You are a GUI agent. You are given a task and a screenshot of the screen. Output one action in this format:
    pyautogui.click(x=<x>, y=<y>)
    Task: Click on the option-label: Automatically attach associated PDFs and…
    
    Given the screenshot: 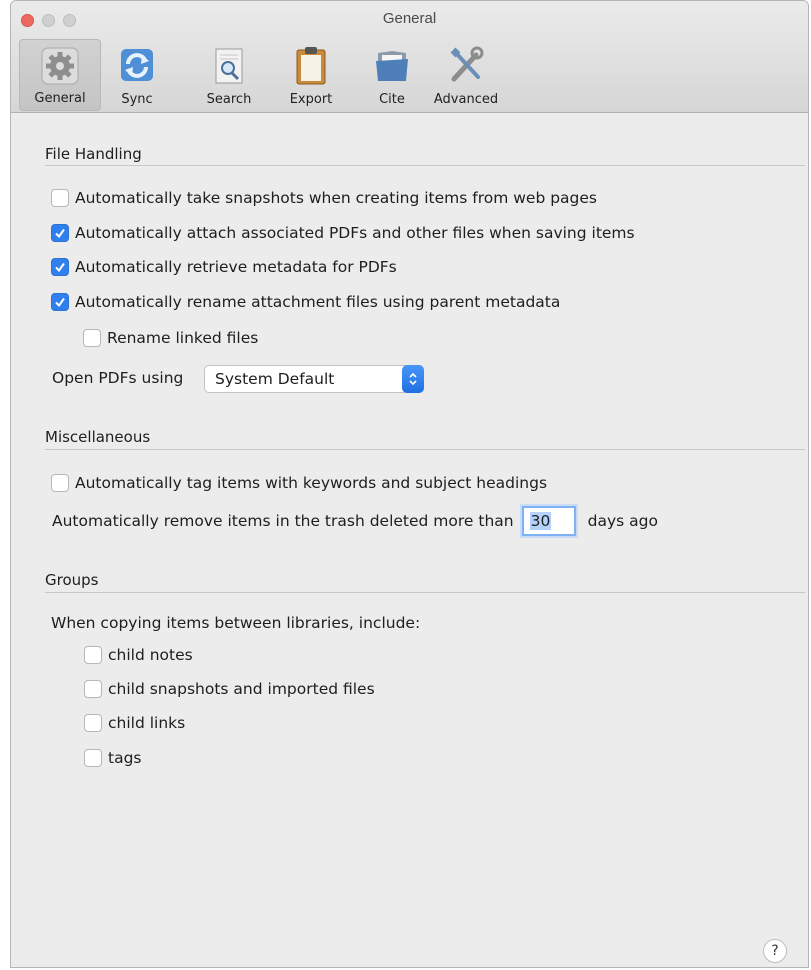 What is the action you would take?
    pyautogui.click(x=355, y=233)
    